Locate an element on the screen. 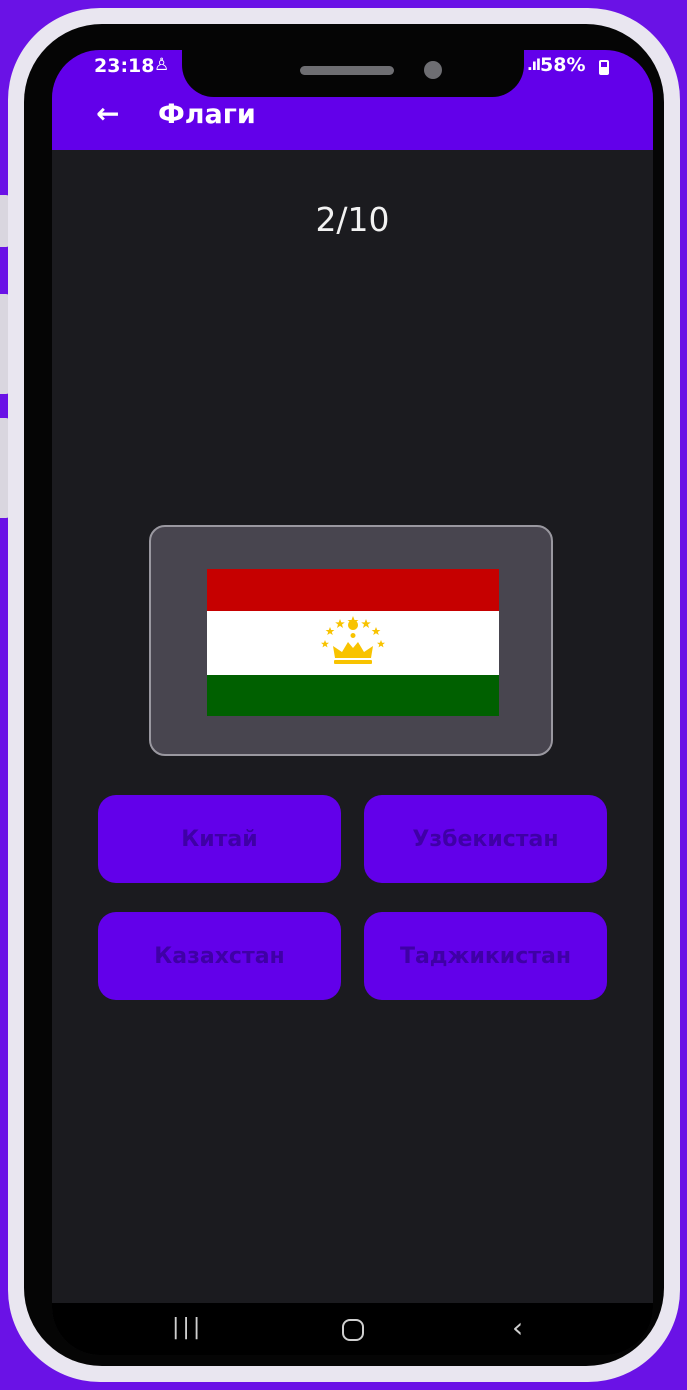  answer-button-1: Китай is located at coordinates (219, 839).